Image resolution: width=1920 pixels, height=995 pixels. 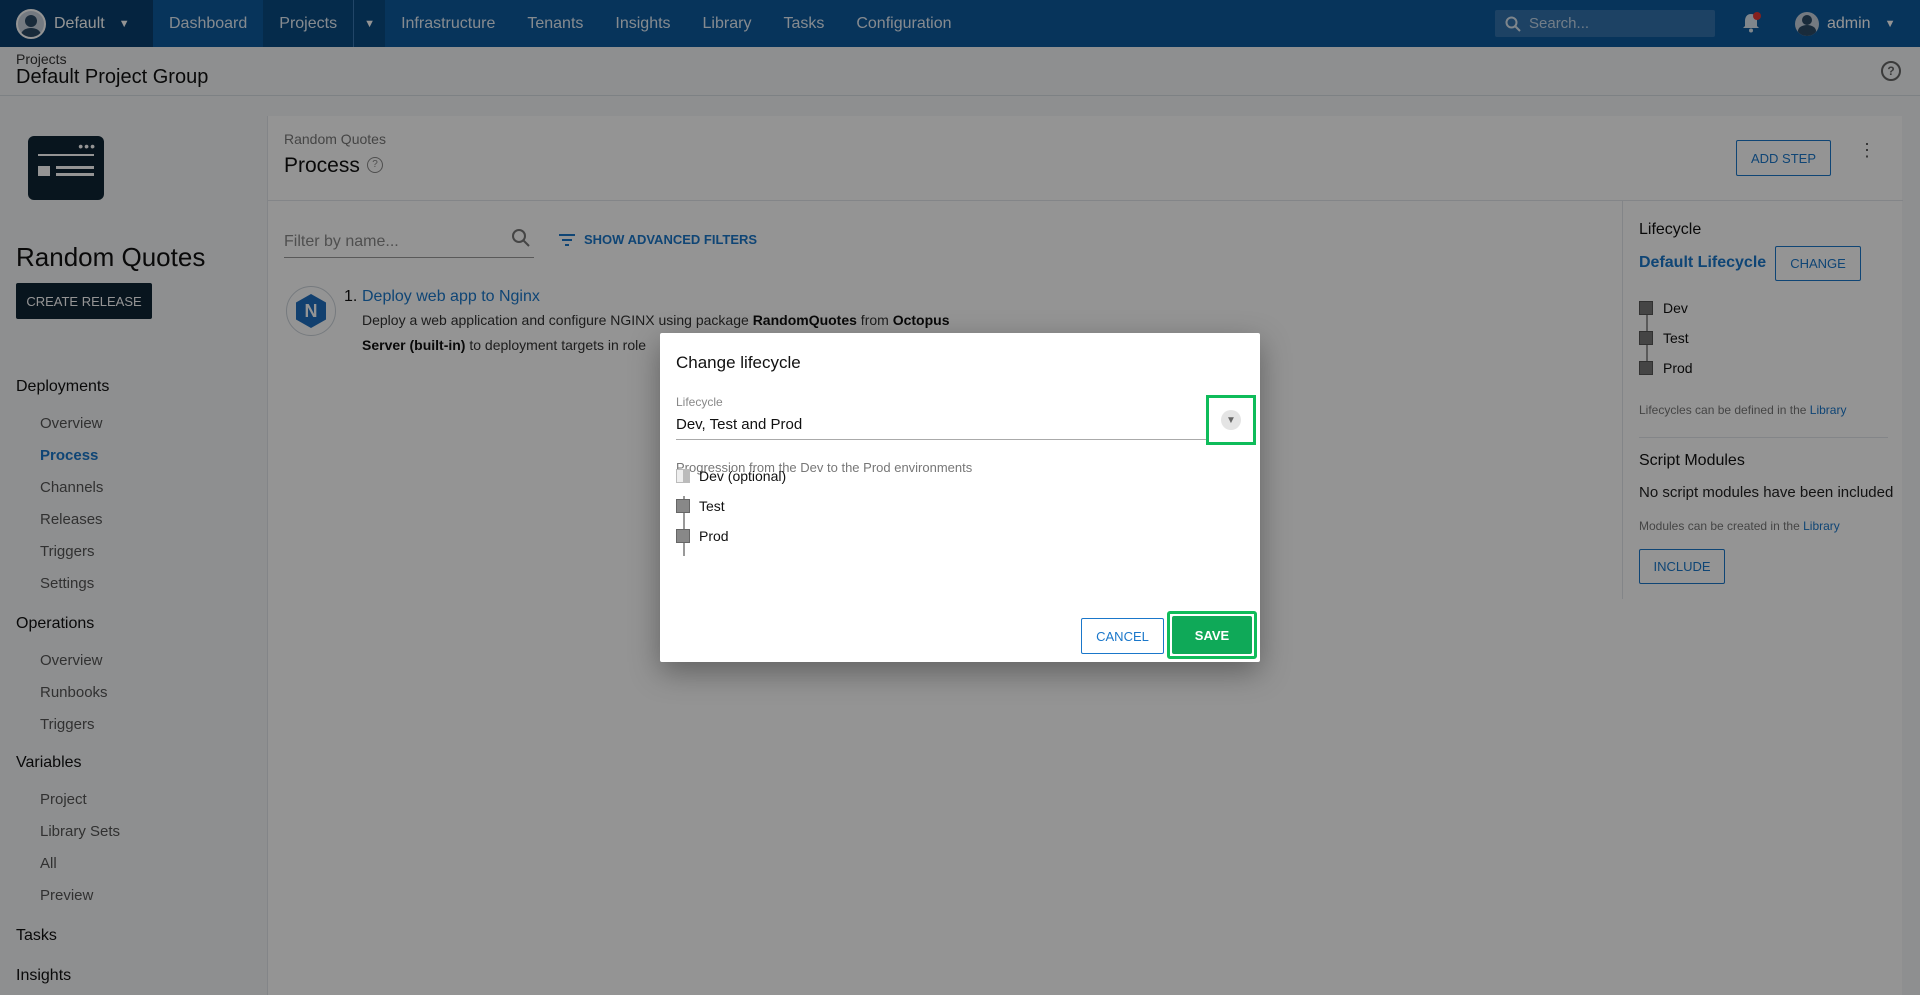 I want to click on save-button: SAVE, so click(x=1212, y=635).